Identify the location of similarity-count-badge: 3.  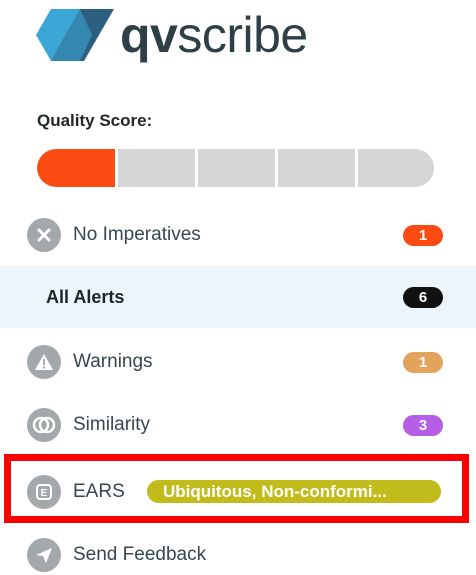
(423, 425).